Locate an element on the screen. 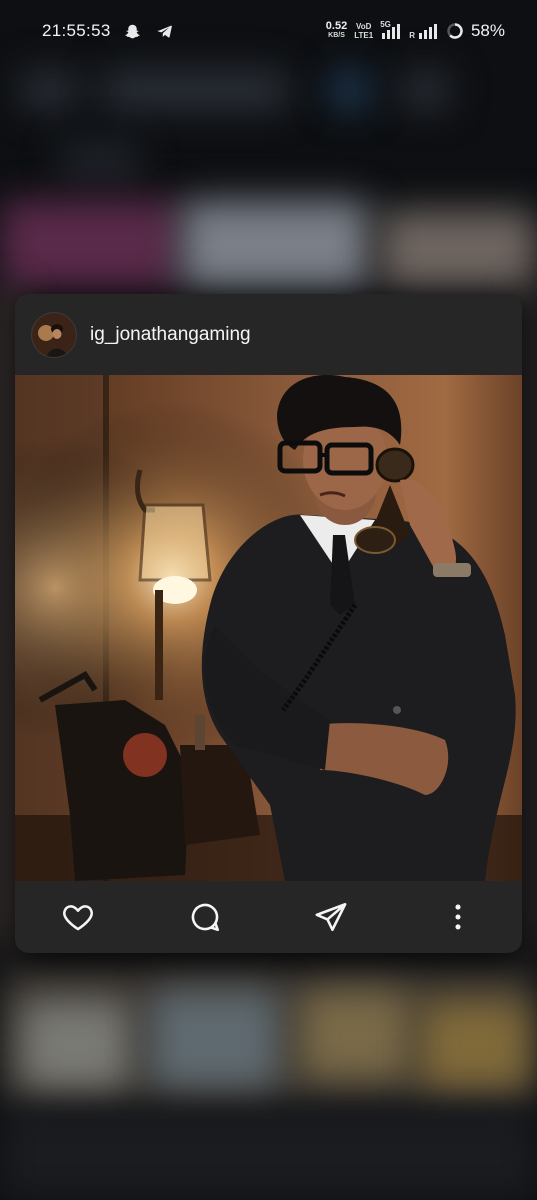  heart-icon is located at coordinates (78, 918).